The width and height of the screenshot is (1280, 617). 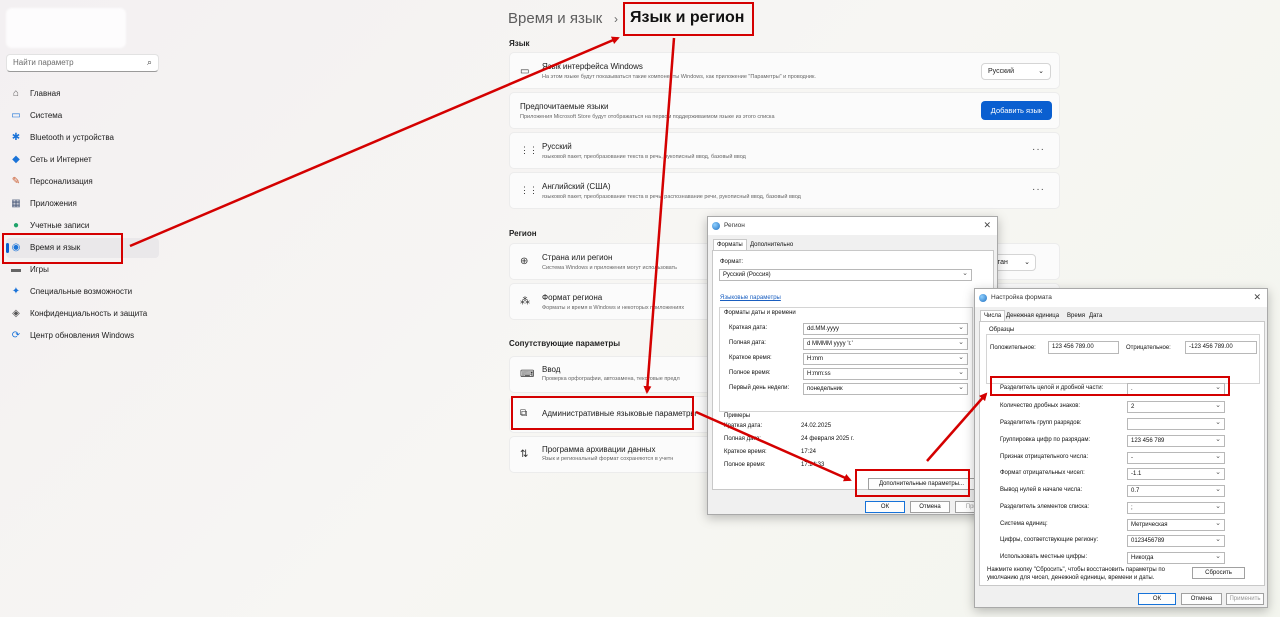 What do you see at coordinates (66, 28) in the screenshot?
I see `account-header` at bounding box center [66, 28].